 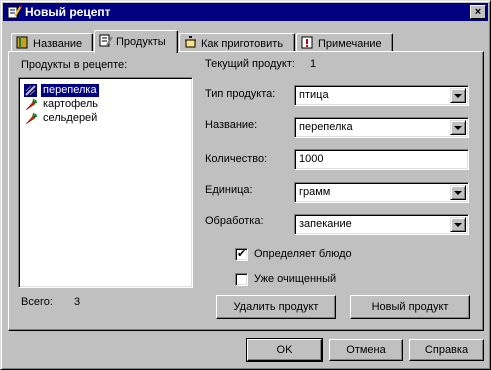 I want to click on help-button: Справка, so click(x=446, y=350).